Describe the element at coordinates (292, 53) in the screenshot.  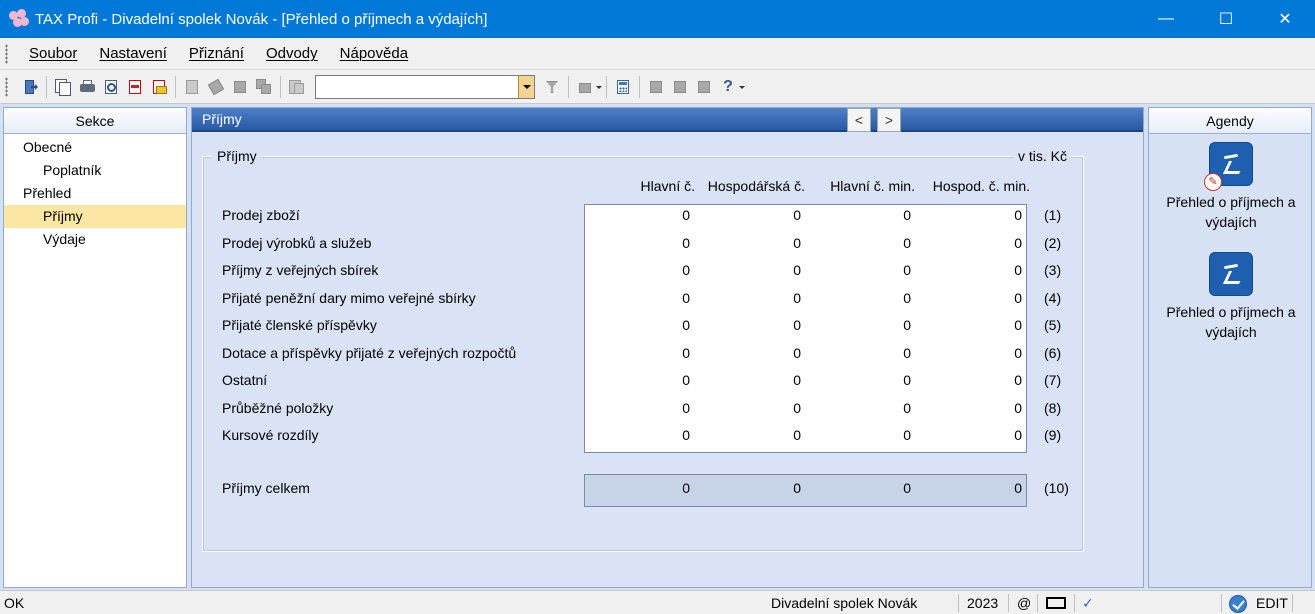
I see `menu-odvody: Odvody` at that location.